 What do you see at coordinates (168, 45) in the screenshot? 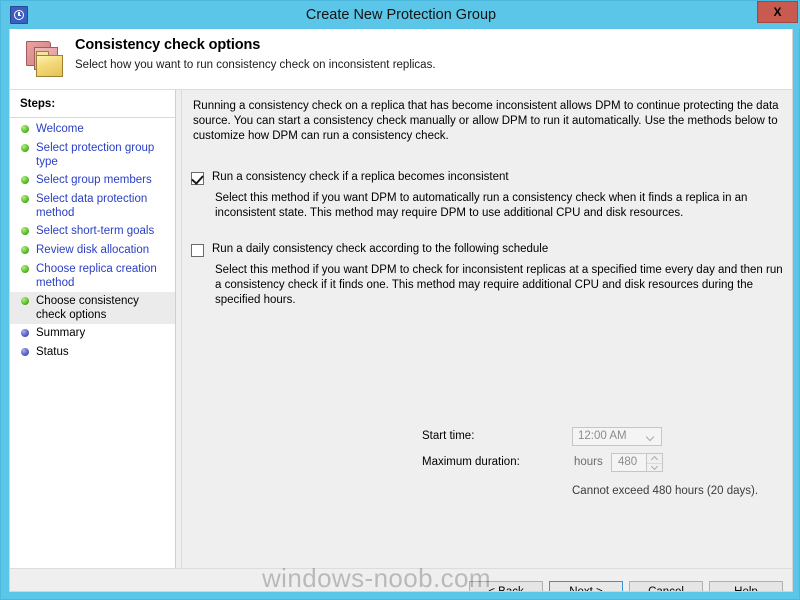
I see `page-title: Consistency check options` at bounding box center [168, 45].